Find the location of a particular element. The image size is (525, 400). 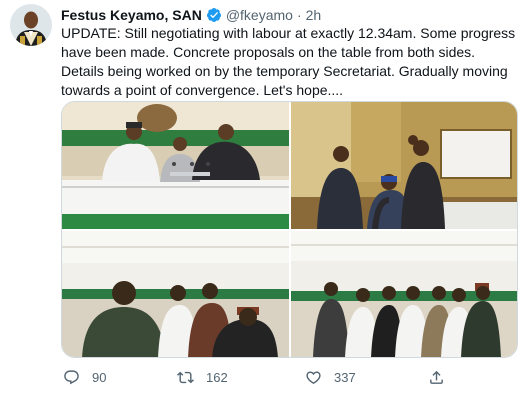

reply-icon is located at coordinates (71, 376).